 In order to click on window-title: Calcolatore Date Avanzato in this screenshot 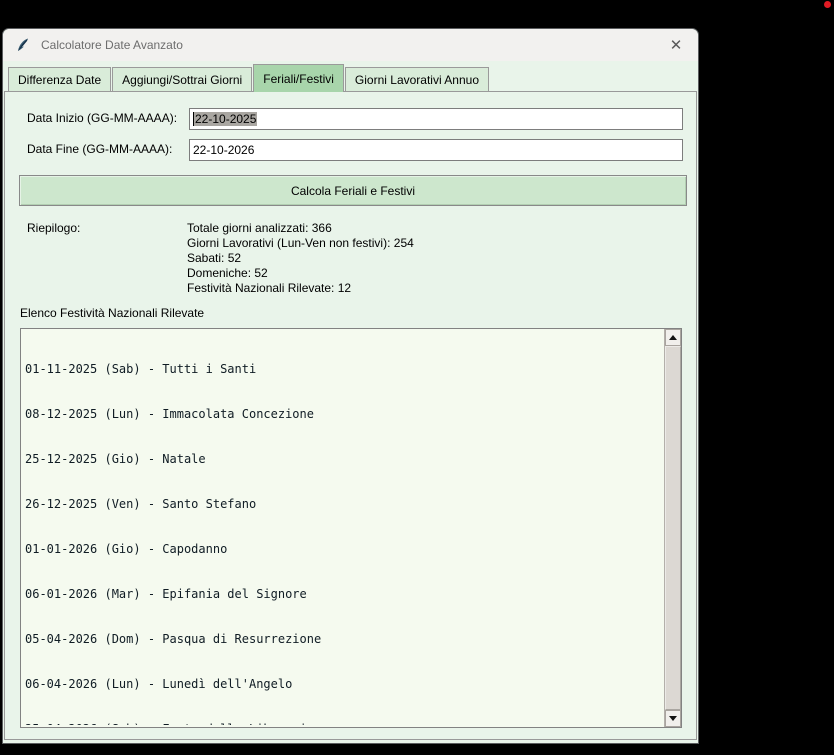, I will do `click(112, 45)`.